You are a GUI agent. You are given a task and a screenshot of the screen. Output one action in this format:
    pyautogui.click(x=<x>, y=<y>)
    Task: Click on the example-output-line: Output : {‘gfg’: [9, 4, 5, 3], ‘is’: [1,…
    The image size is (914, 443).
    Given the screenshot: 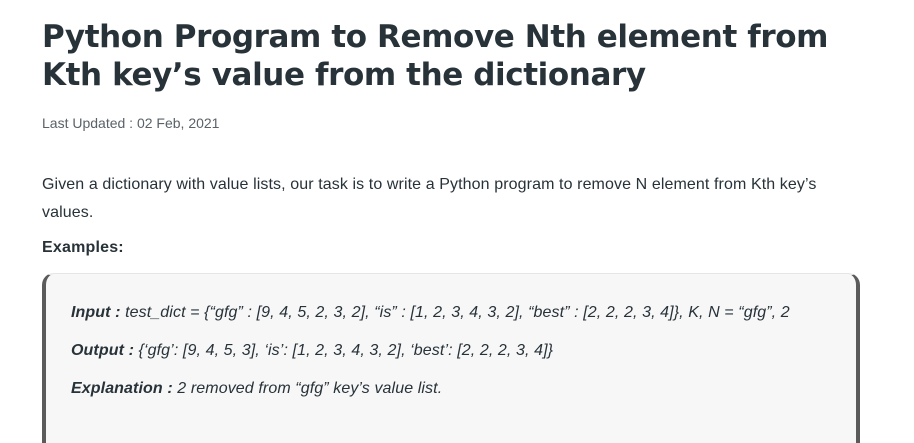 What is the action you would take?
    pyautogui.click(x=312, y=351)
    